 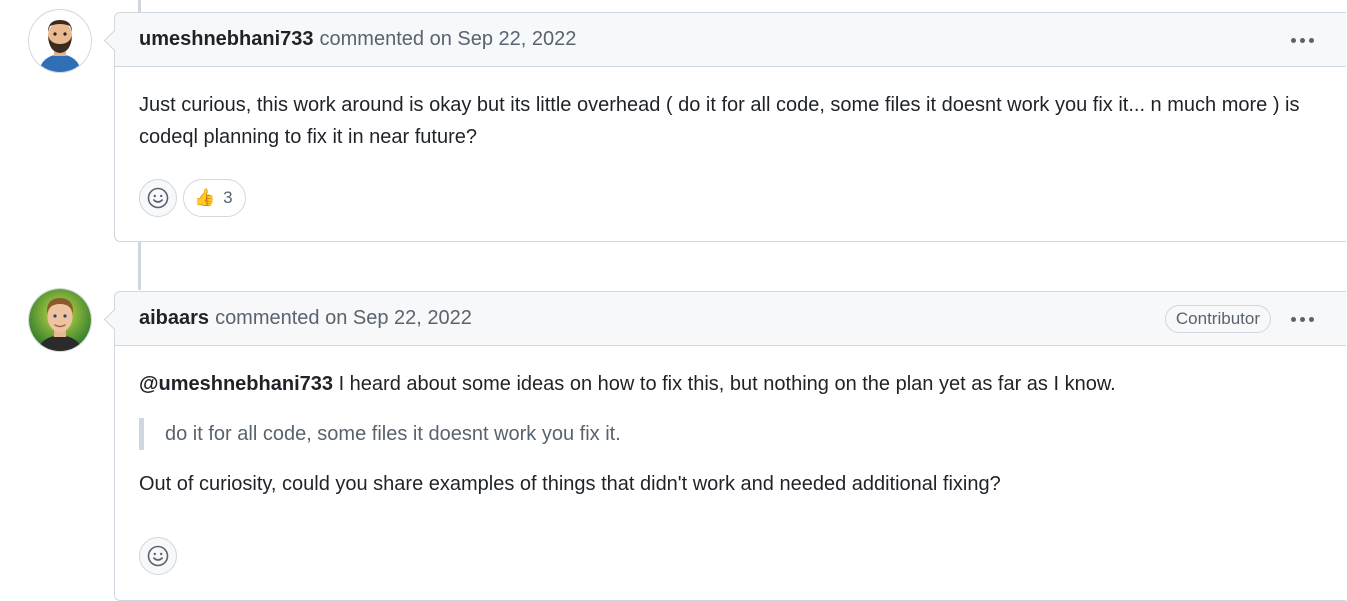 I want to click on reaction-thumbs-up-button: 👍 3, so click(x=214, y=198).